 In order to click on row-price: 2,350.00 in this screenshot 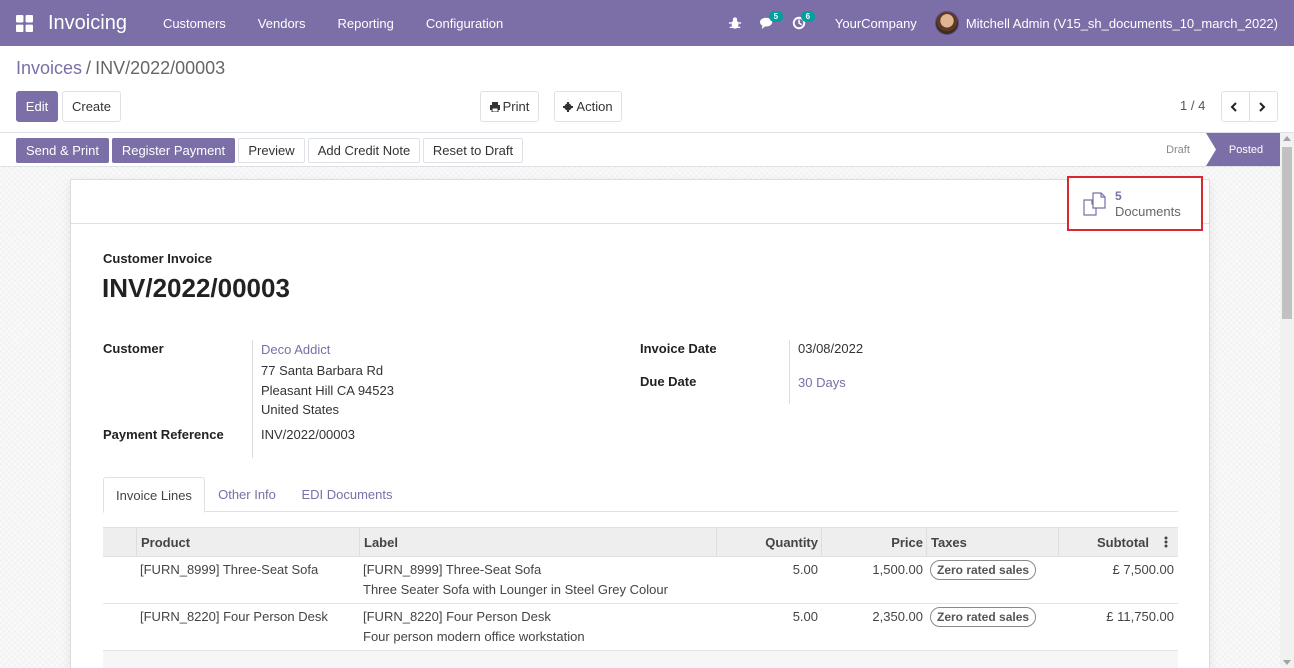, I will do `click(897, 616)`.